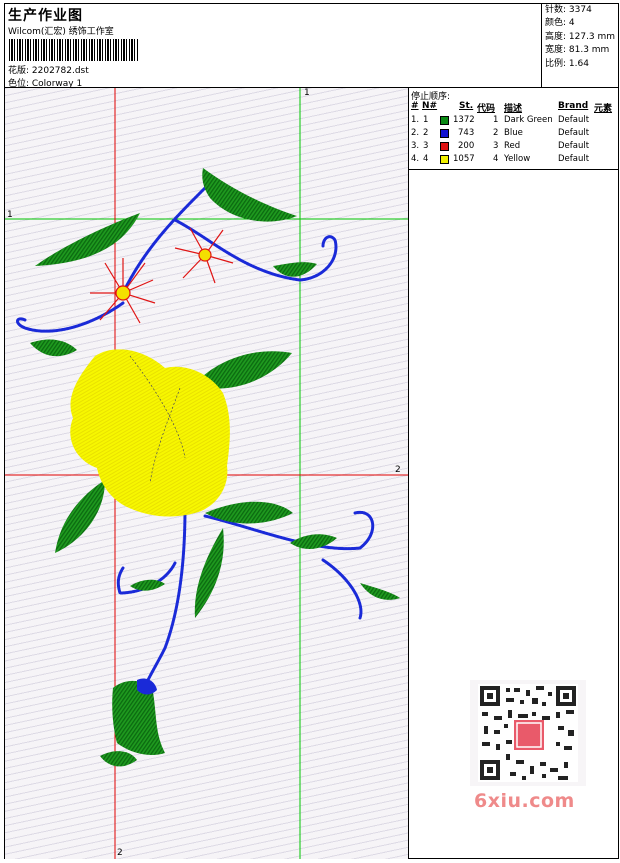 The image size is (620, 863). Describe the element at coordinates (307, 93) in the screenshot. I see `green-guide-label-top: 1` at that location.